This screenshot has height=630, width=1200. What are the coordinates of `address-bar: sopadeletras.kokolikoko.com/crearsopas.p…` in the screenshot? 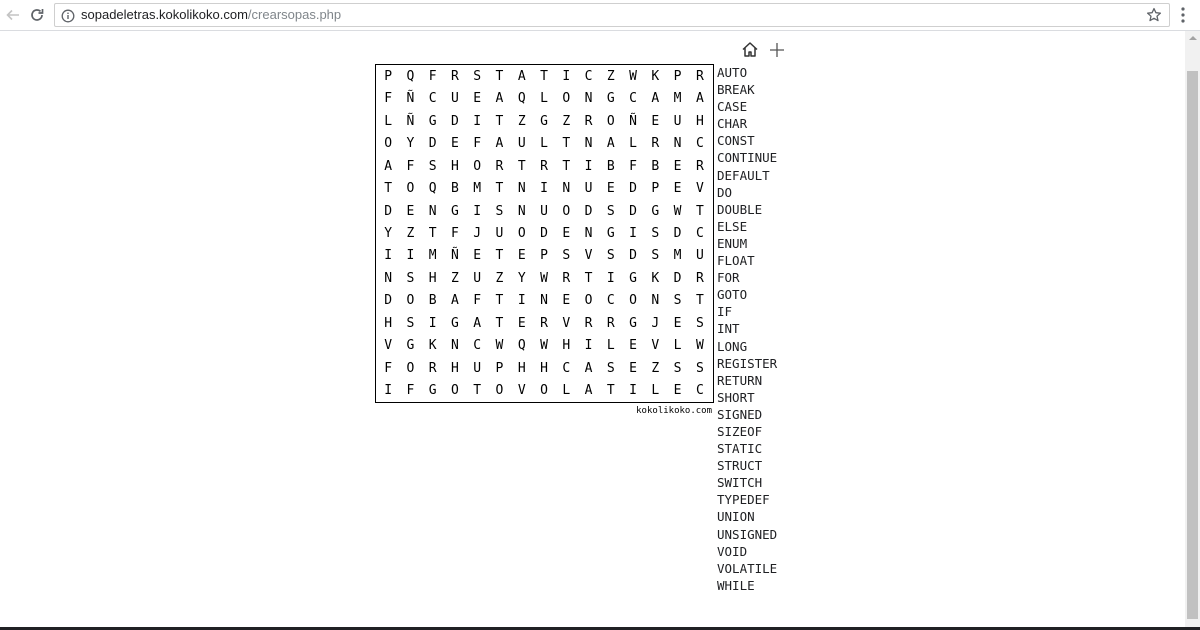 It's located at (612, 15).